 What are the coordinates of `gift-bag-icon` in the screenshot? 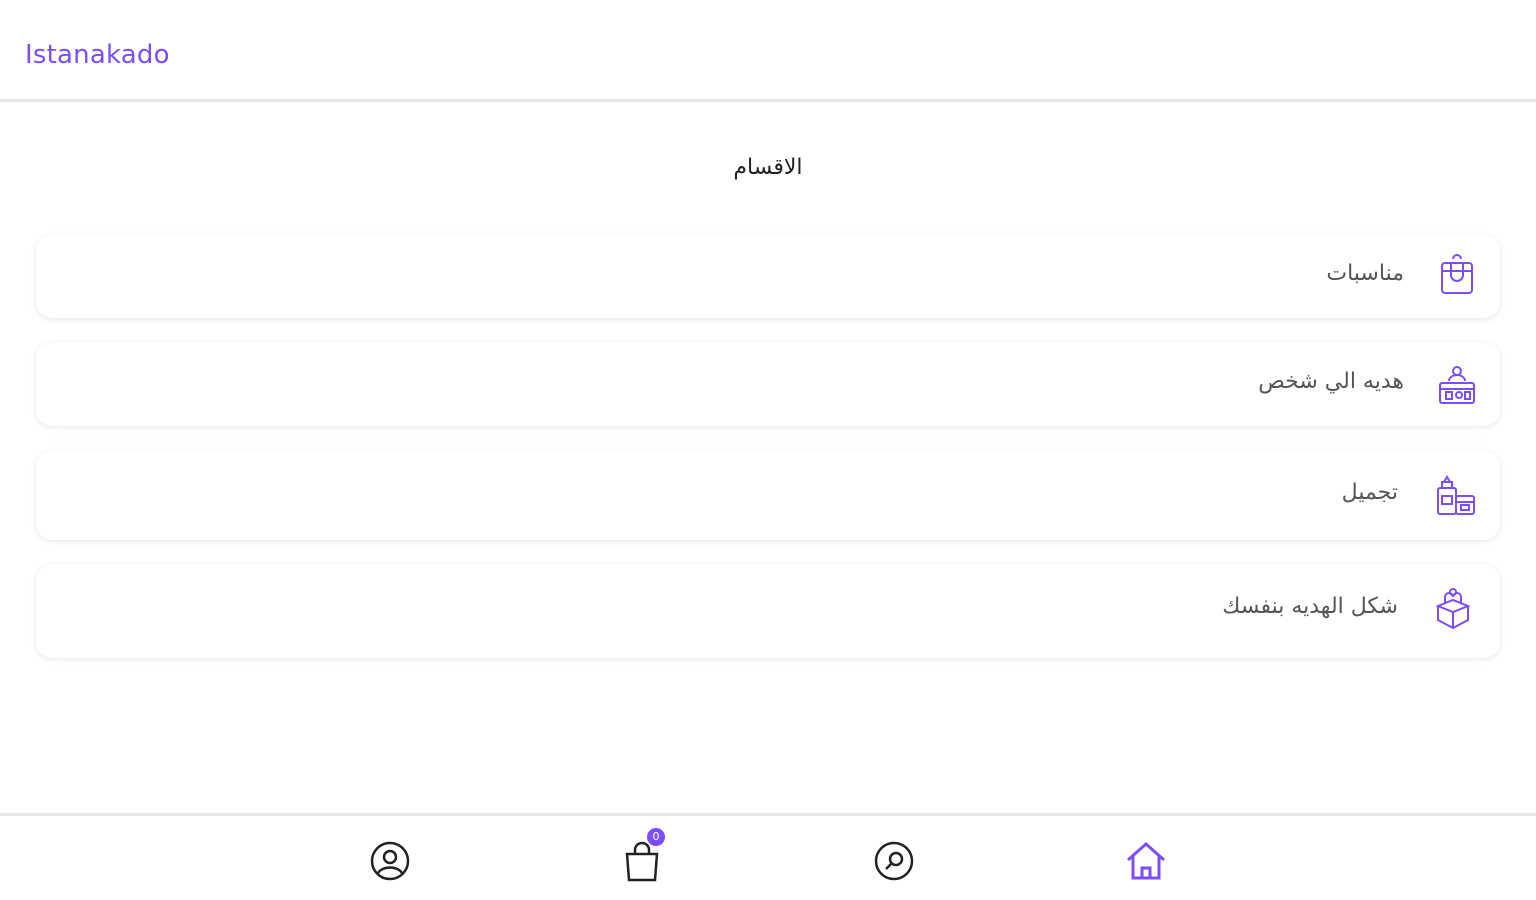 It's located at (1457, 276).